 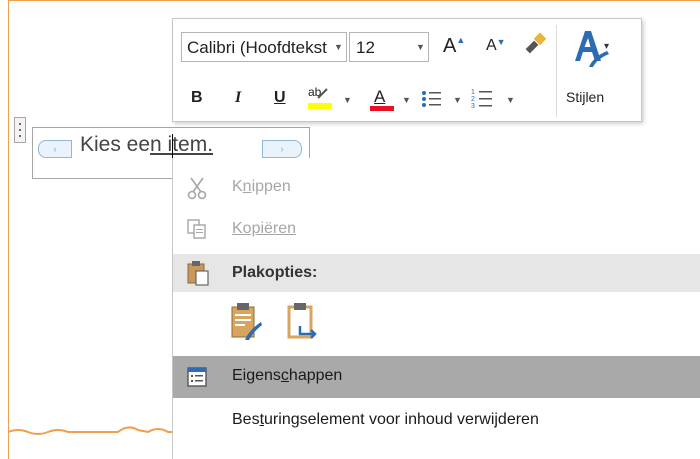 What do you see at coordinates (536, 45) in the screenshot?
I see `format-painter-icon` at bounding box center [536, 45].